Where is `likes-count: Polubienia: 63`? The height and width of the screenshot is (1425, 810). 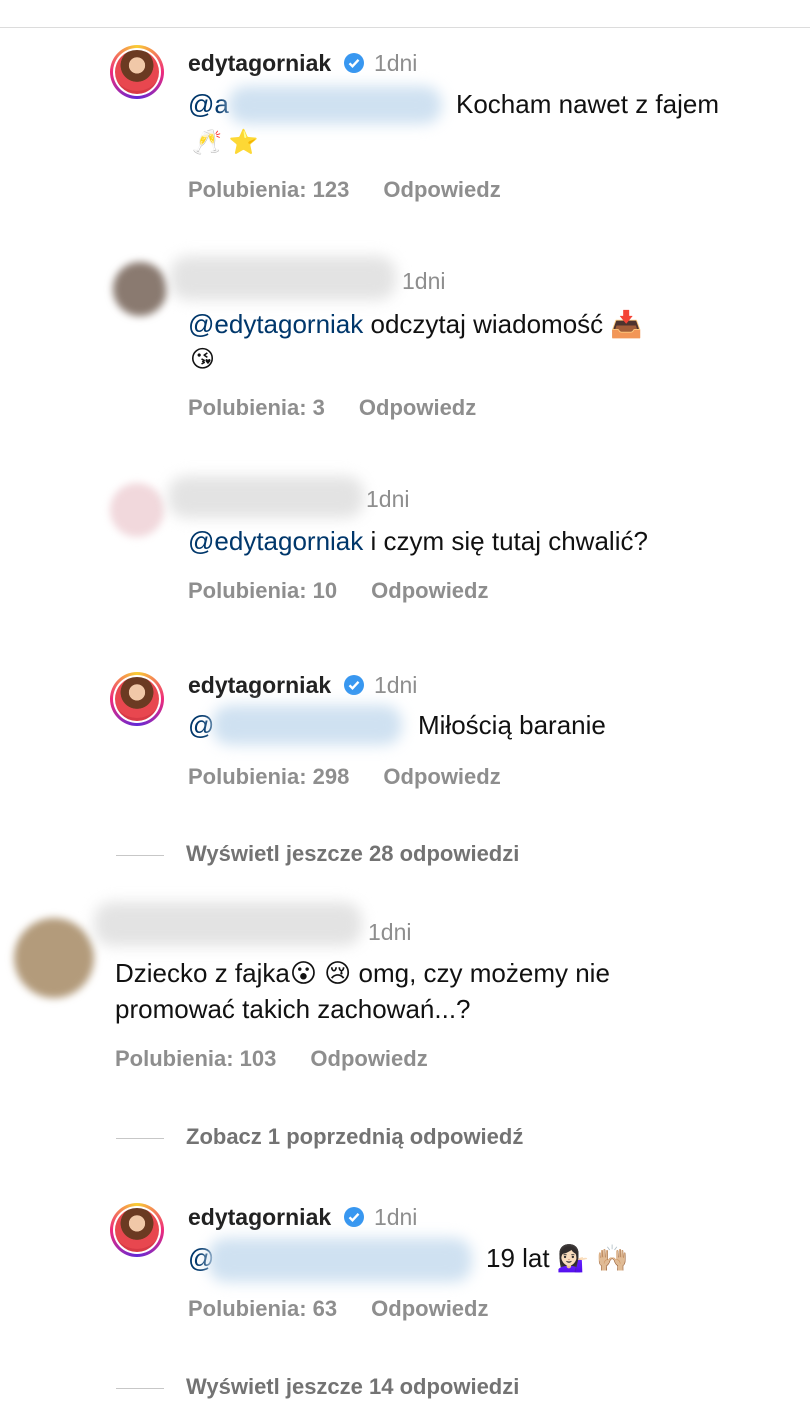 likes-count: Polubienia: 63 is located at coordinates (262, 1308).